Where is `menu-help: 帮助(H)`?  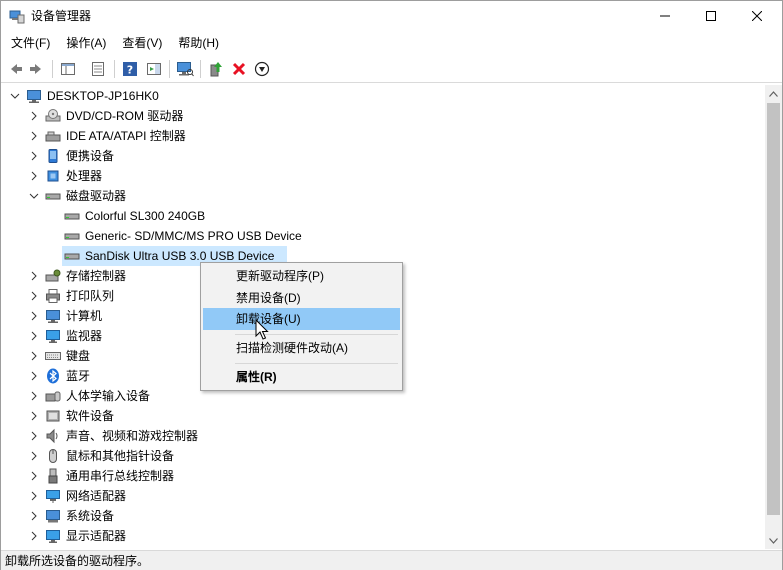
menu-help: 帮助(H) is located at coordinates (198, 43).